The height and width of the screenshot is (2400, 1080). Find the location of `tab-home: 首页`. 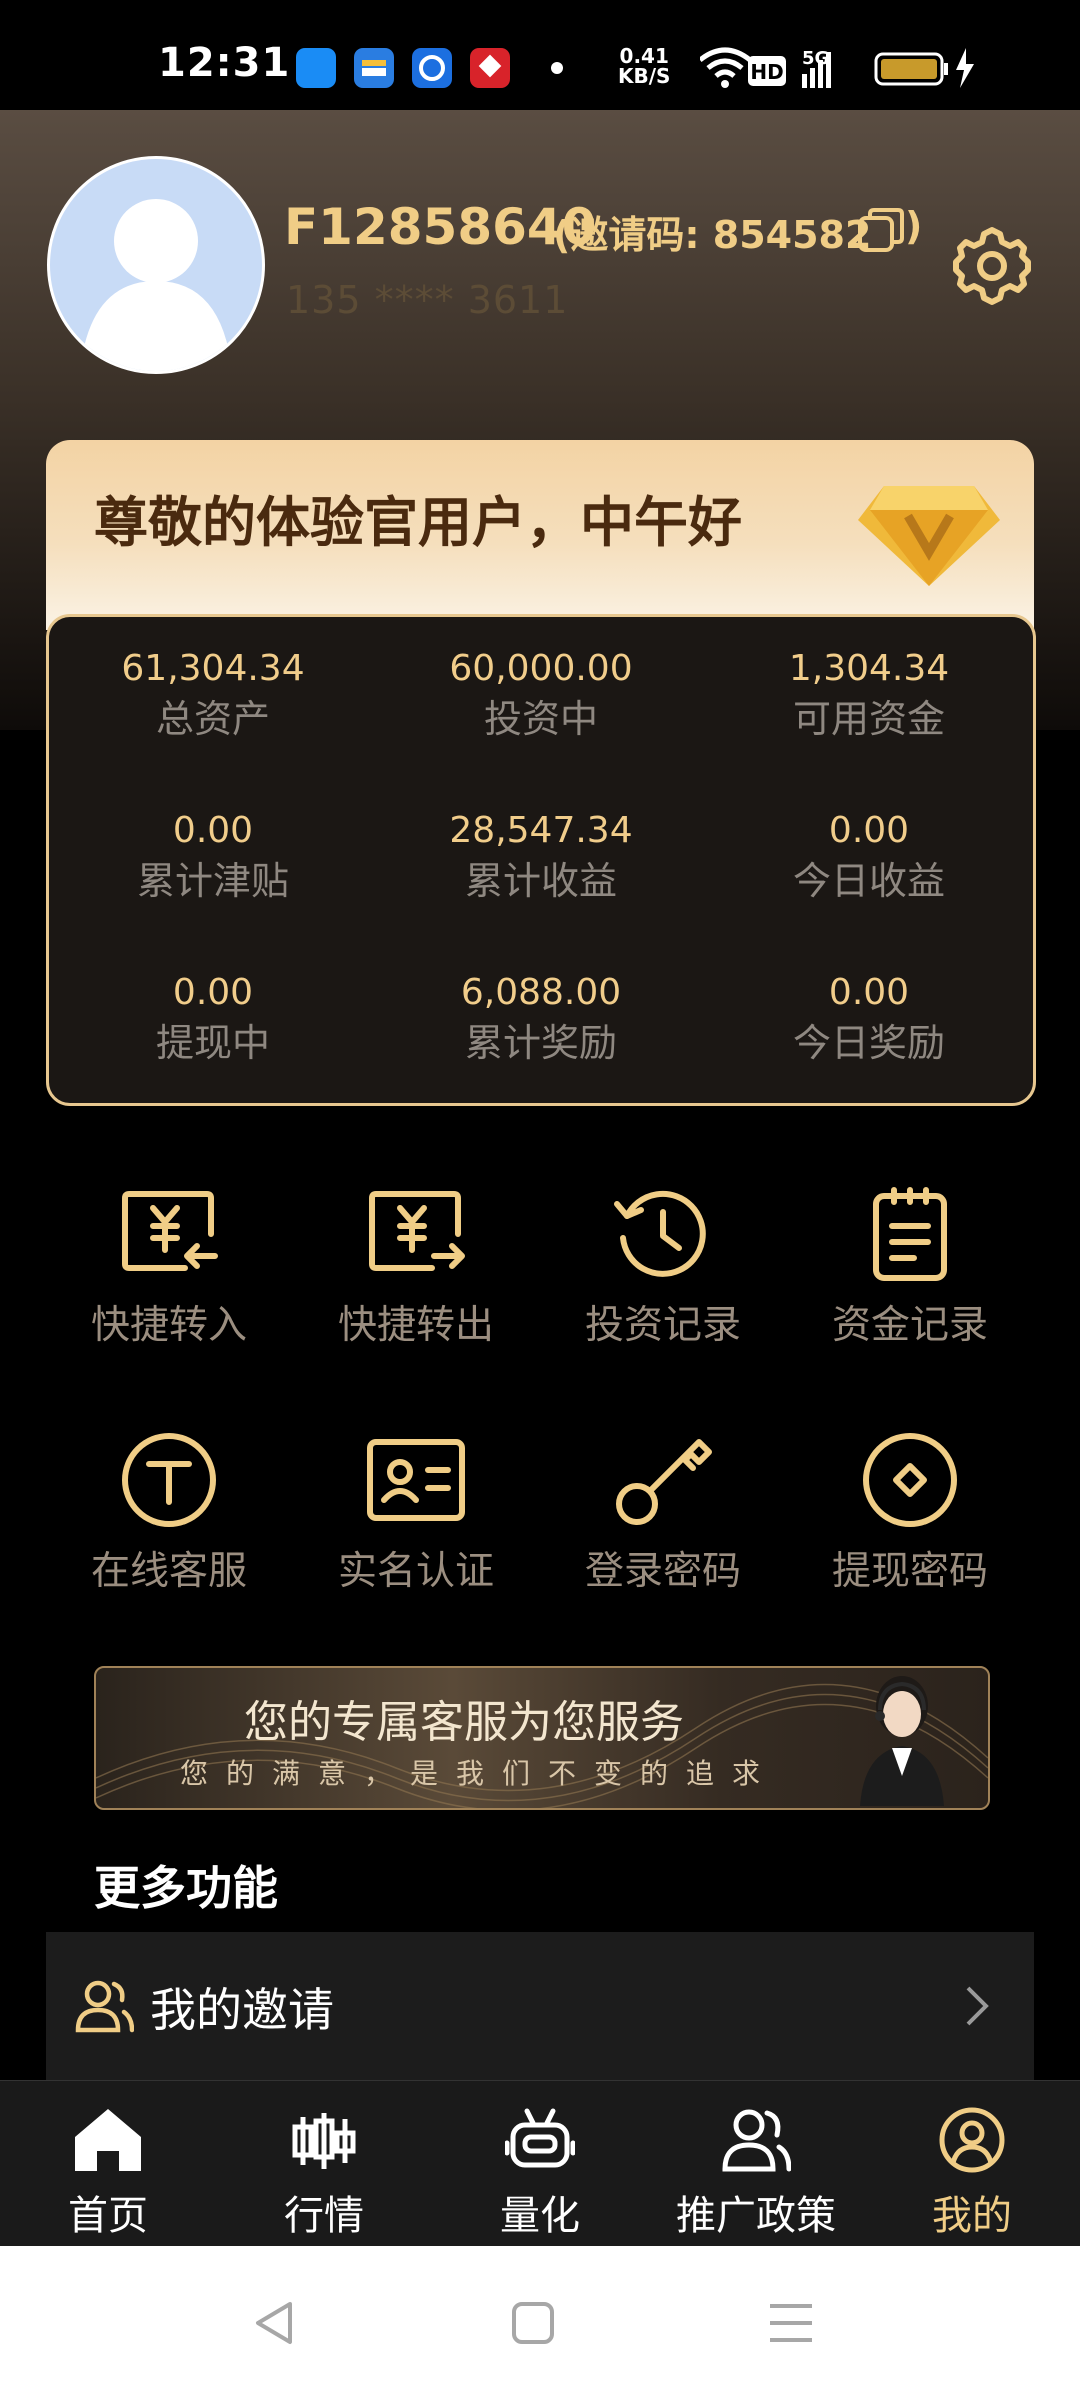

tab-home: 首页 is located at coordinates (108, 2174).